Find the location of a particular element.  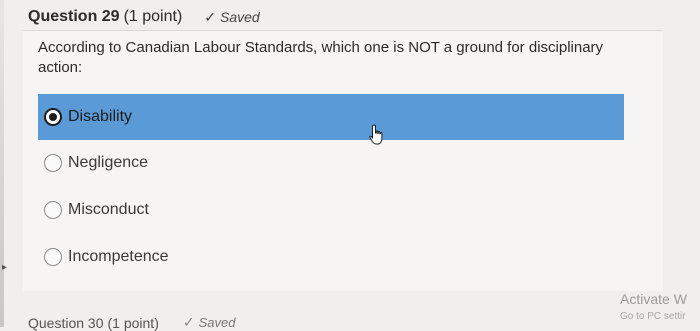

next-question-points: (1 point) is located at coordinates (133, 322).